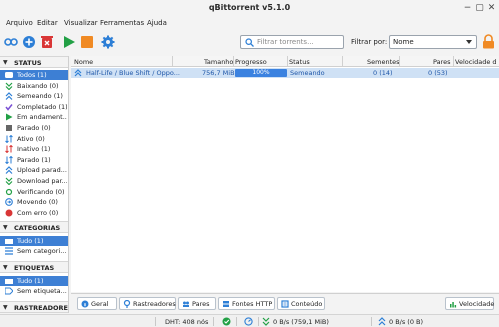 The height and width of the screenshot is (327, 499). I want to click on status-item: Baixando (0), so click(34, 86).